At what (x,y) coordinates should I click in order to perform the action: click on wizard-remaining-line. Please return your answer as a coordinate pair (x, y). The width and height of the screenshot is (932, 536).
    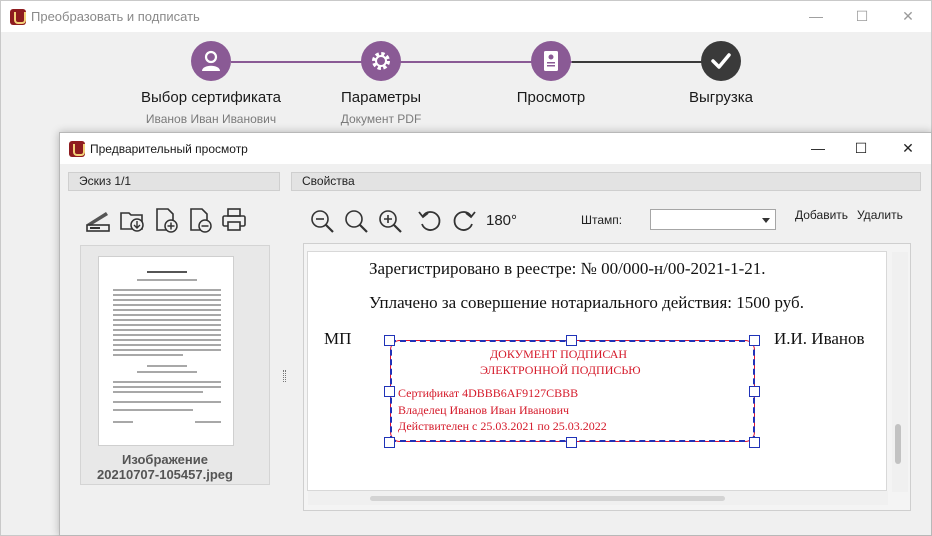
    Looking at the image, I should click on (637, 62).